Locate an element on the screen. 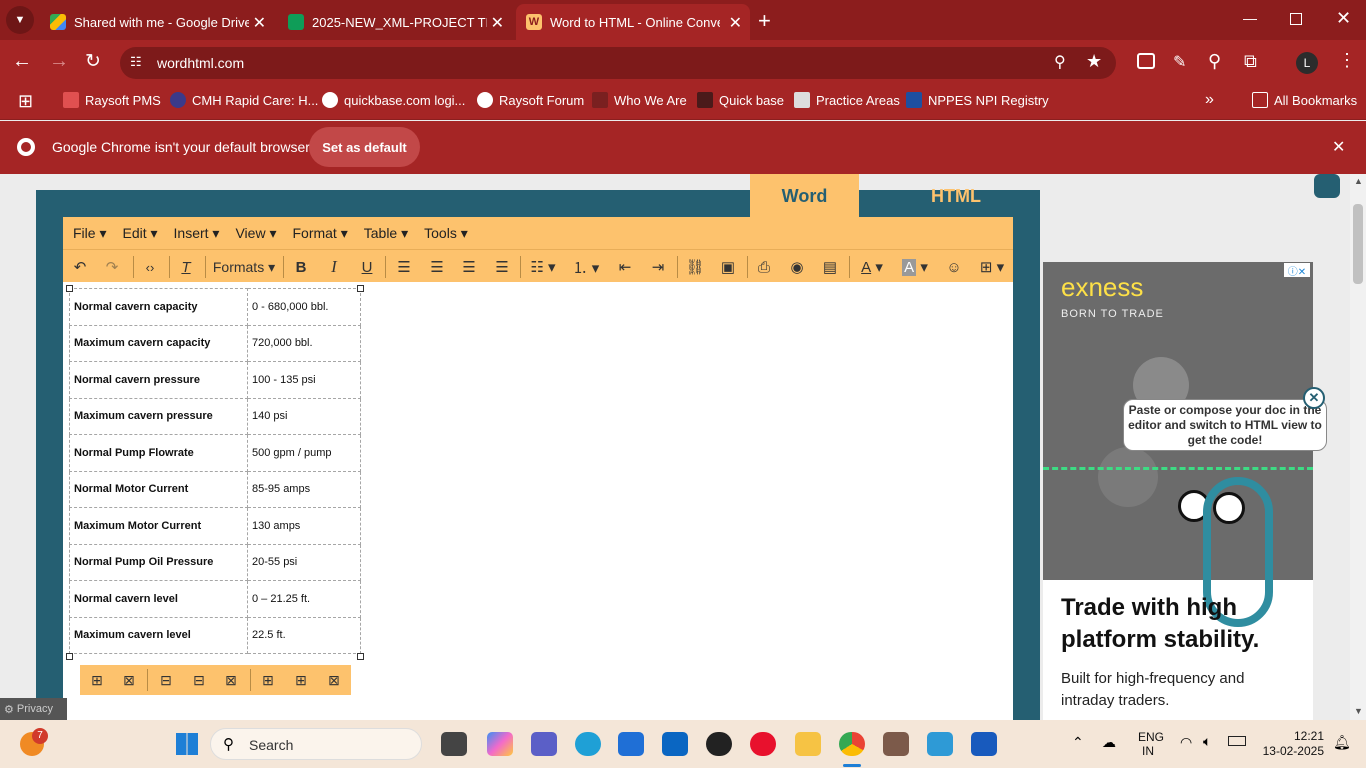 The image size is (1366, 768). table-cell-value: 140 psi is located at coordinates (304, 416).